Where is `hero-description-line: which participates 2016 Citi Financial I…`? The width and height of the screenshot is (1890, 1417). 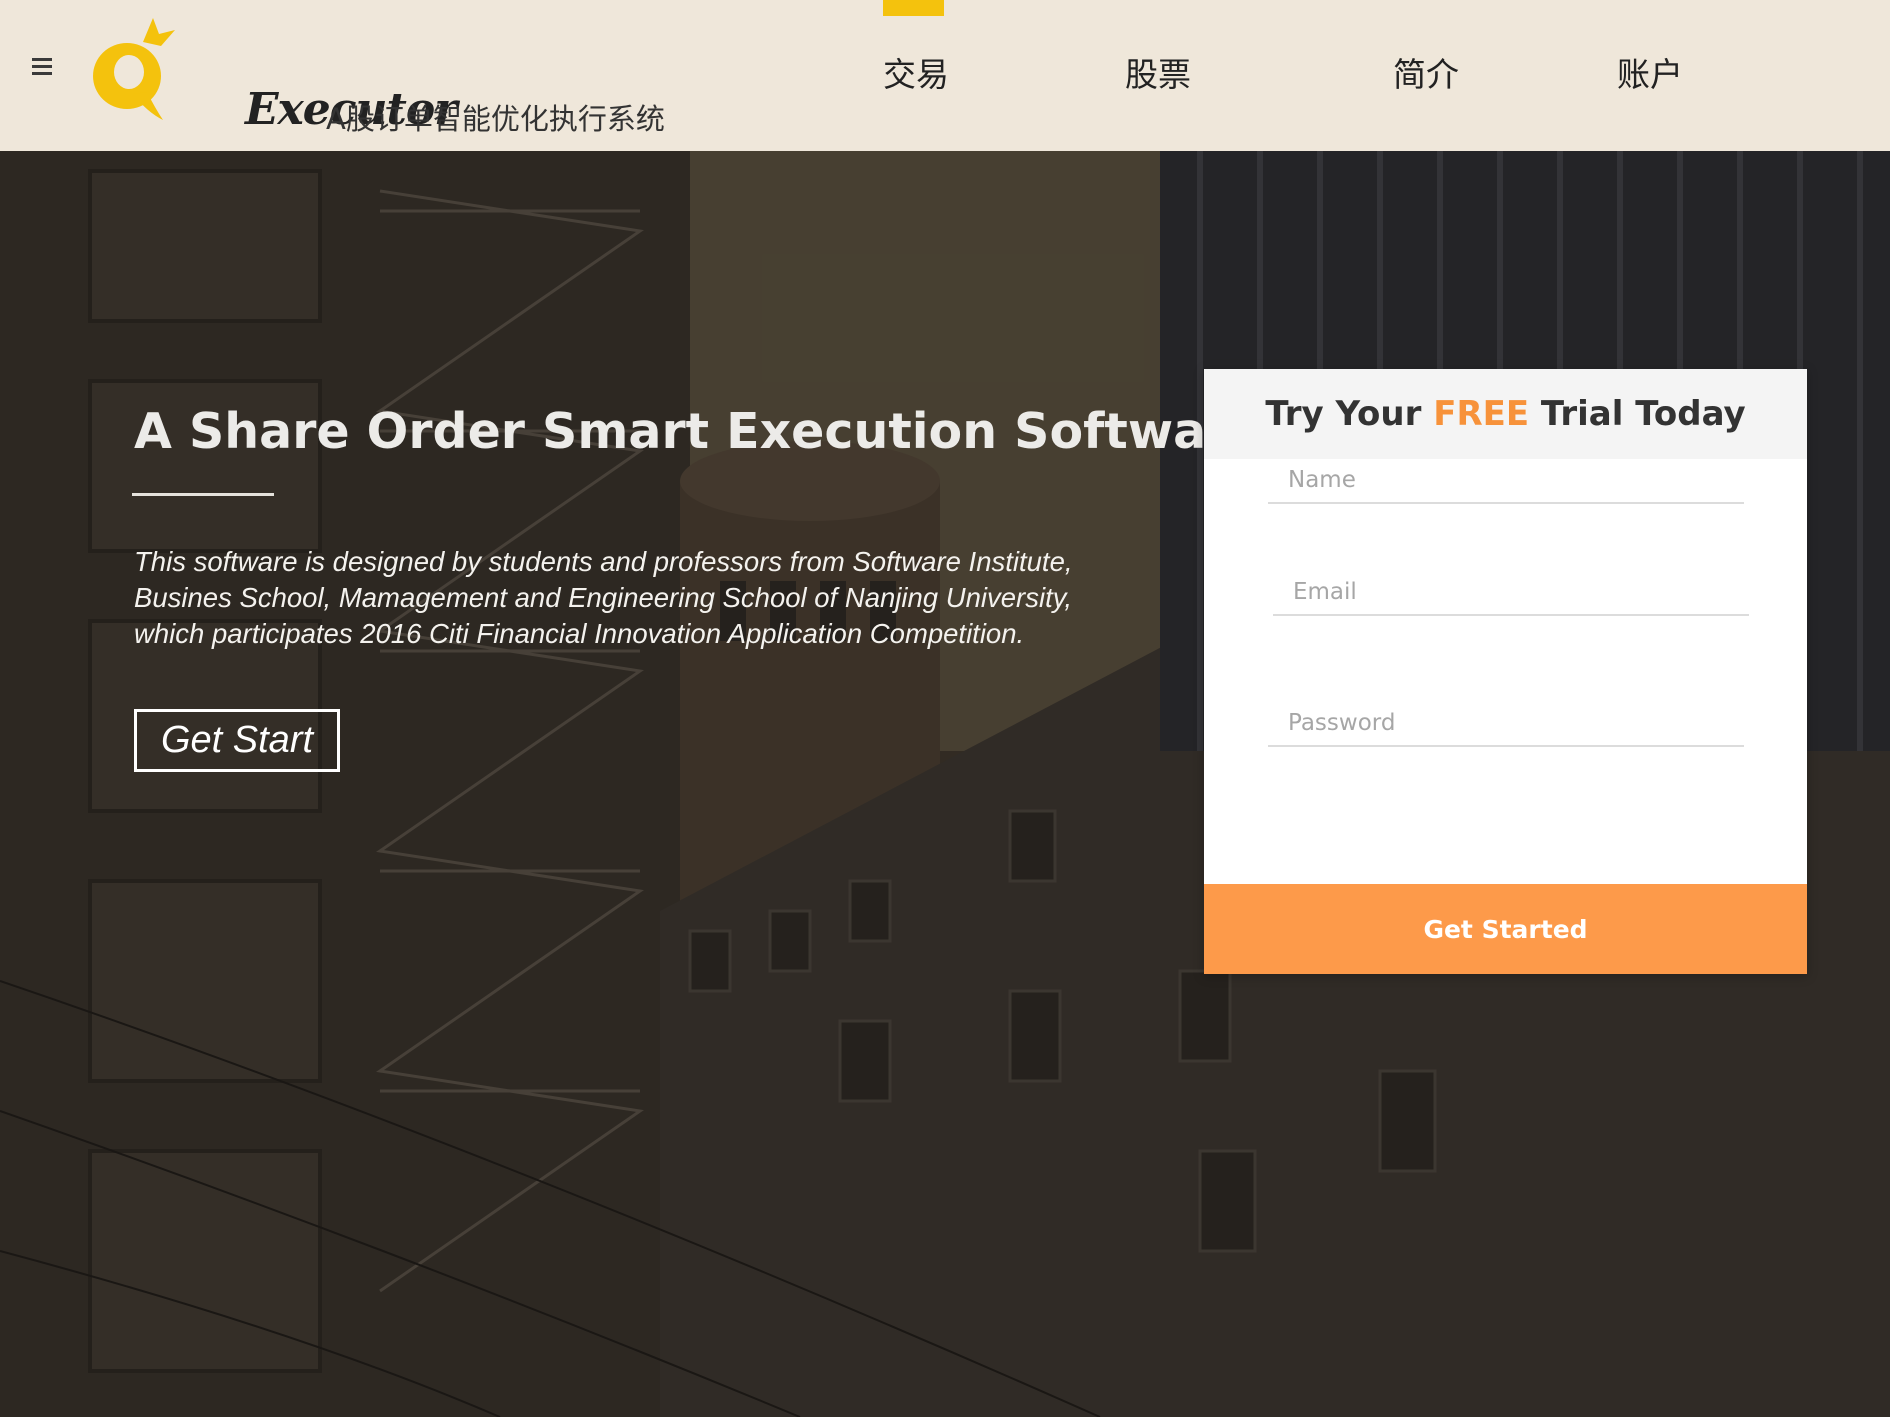
hero-description-line: which participates 2016 Citi Financial I… is located at coordinates (579, 633).